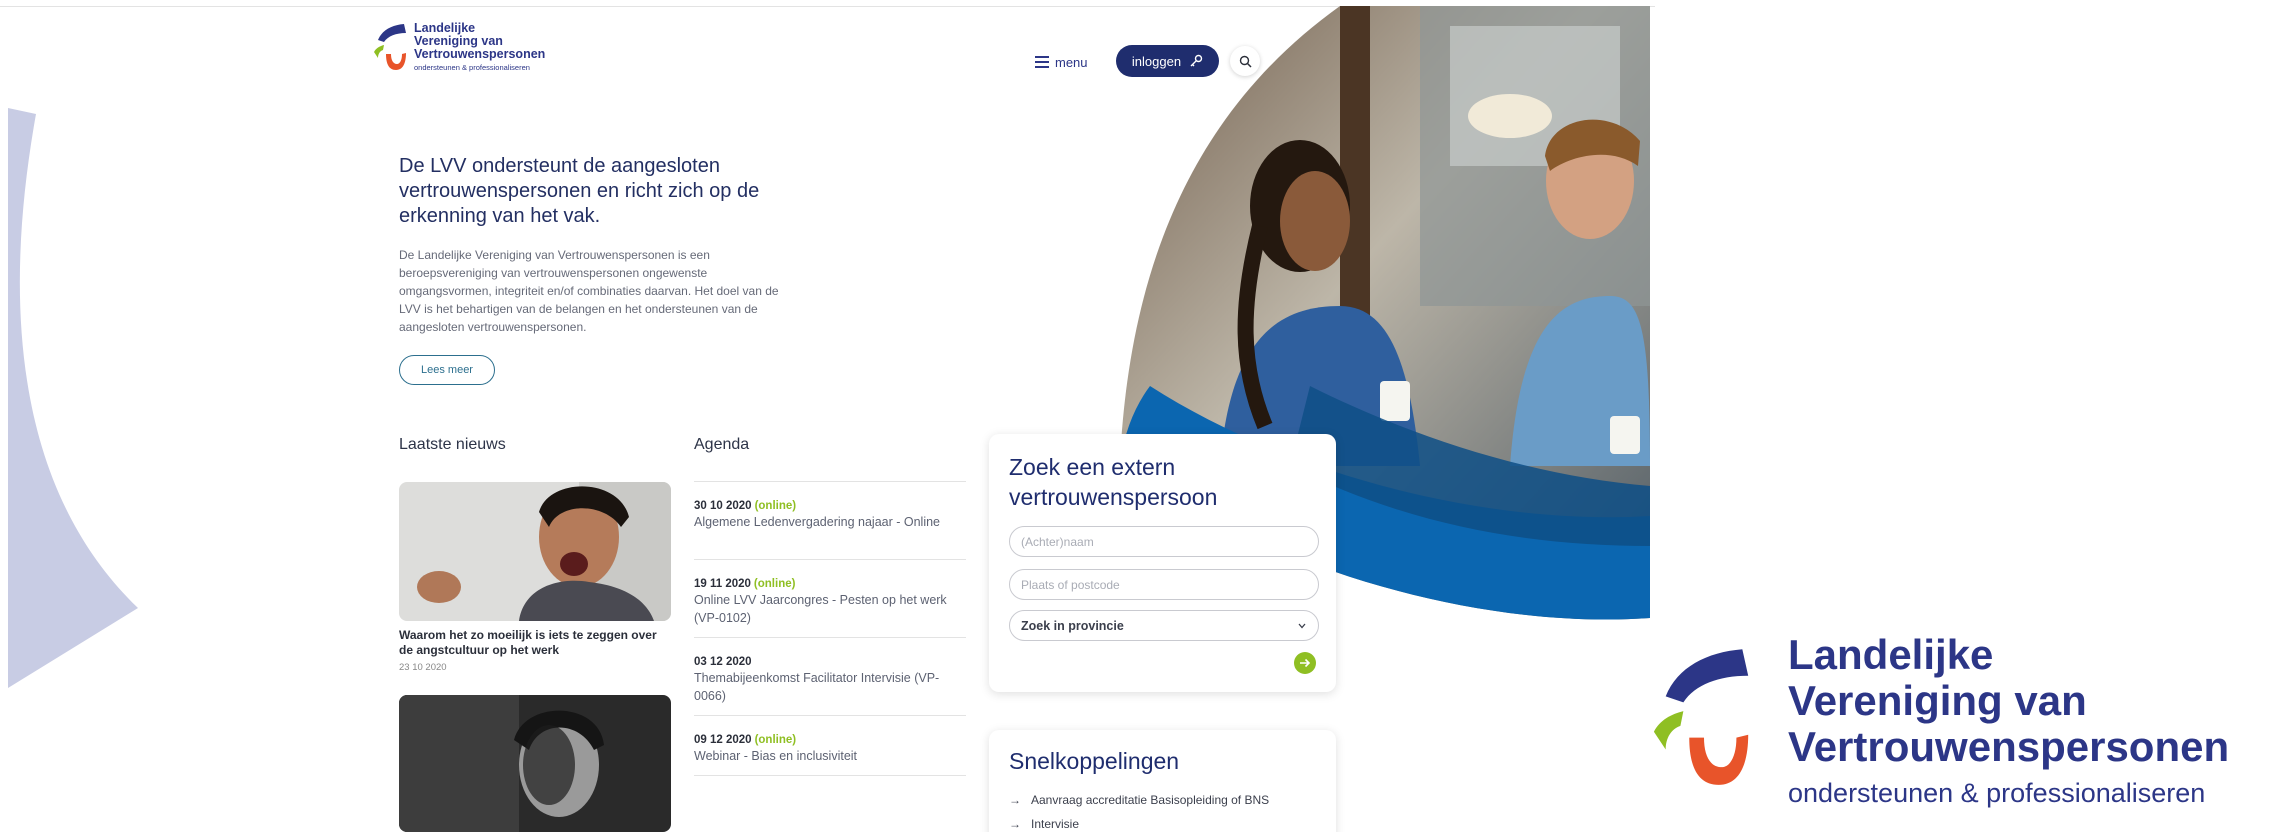 The image size is (2279, 832). I want to click on place-input, so click(1164, 584).